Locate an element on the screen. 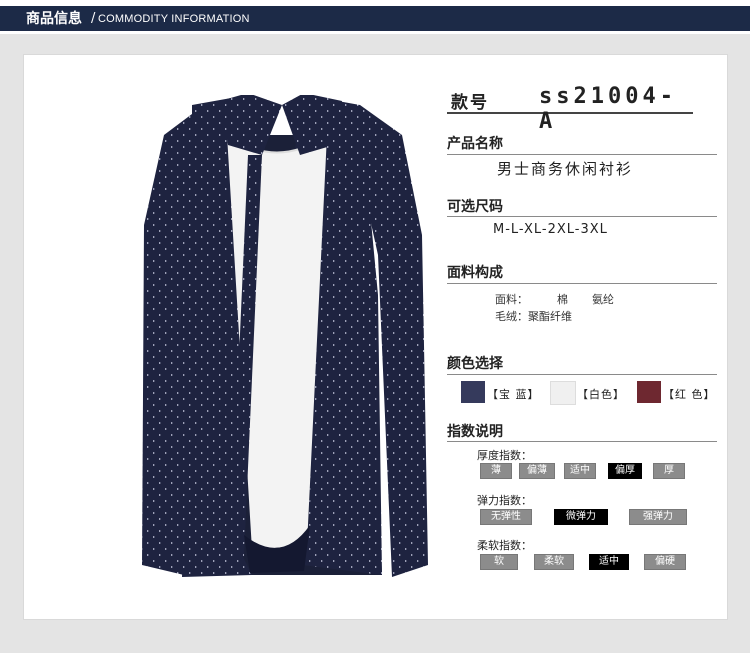 The image size is (750, 653). product-name-title: 产品名称 is located at coordinates (475, 144).